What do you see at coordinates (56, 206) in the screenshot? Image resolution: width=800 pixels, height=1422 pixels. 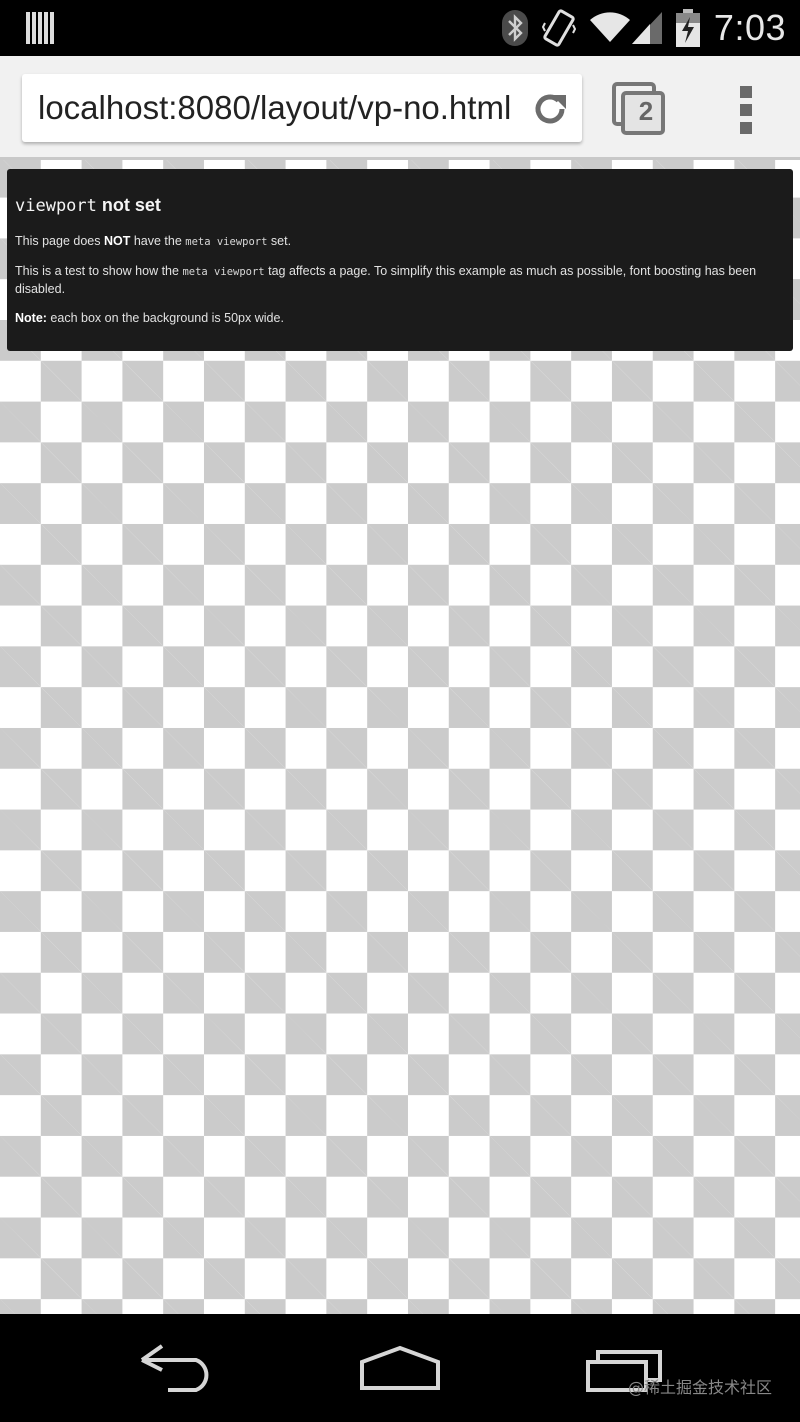 I see `title-code: viewport` at bounding box center [56, 206].